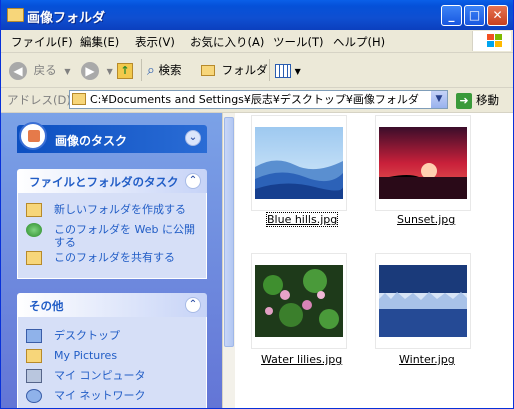 The width and height of the screenshot is (514, 409). I want to click on folders-icon, so click(208, 70).